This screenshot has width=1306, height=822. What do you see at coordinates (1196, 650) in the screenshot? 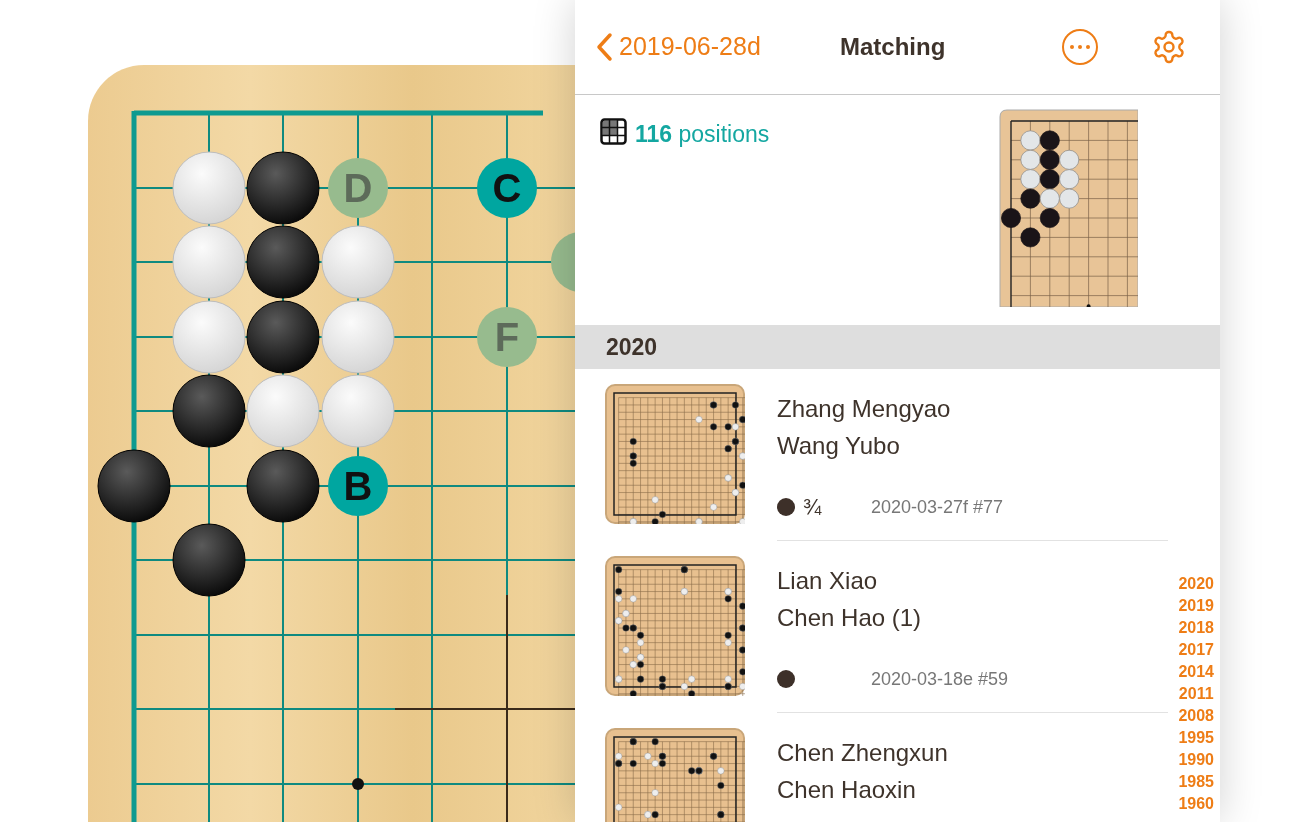
I see `year-index-link: 2017` at bounding box center [1196, 650].